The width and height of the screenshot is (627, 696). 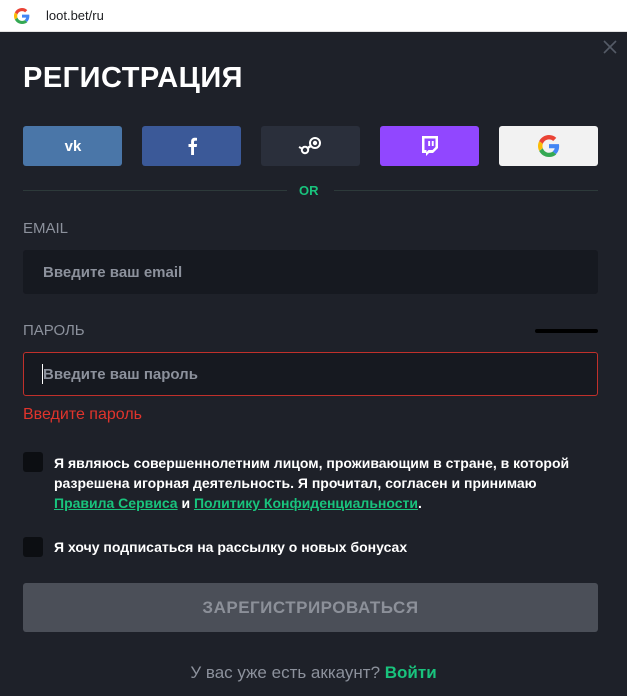 I want to click on password-strength-bar, so click(x=566, y=331).